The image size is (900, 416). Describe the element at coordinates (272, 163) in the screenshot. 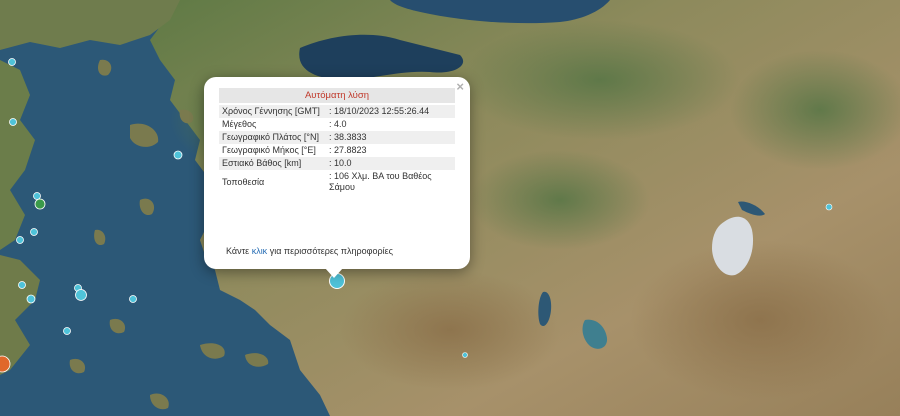

I see `info-label: Εστιακό Βάθος [km]` at that location.